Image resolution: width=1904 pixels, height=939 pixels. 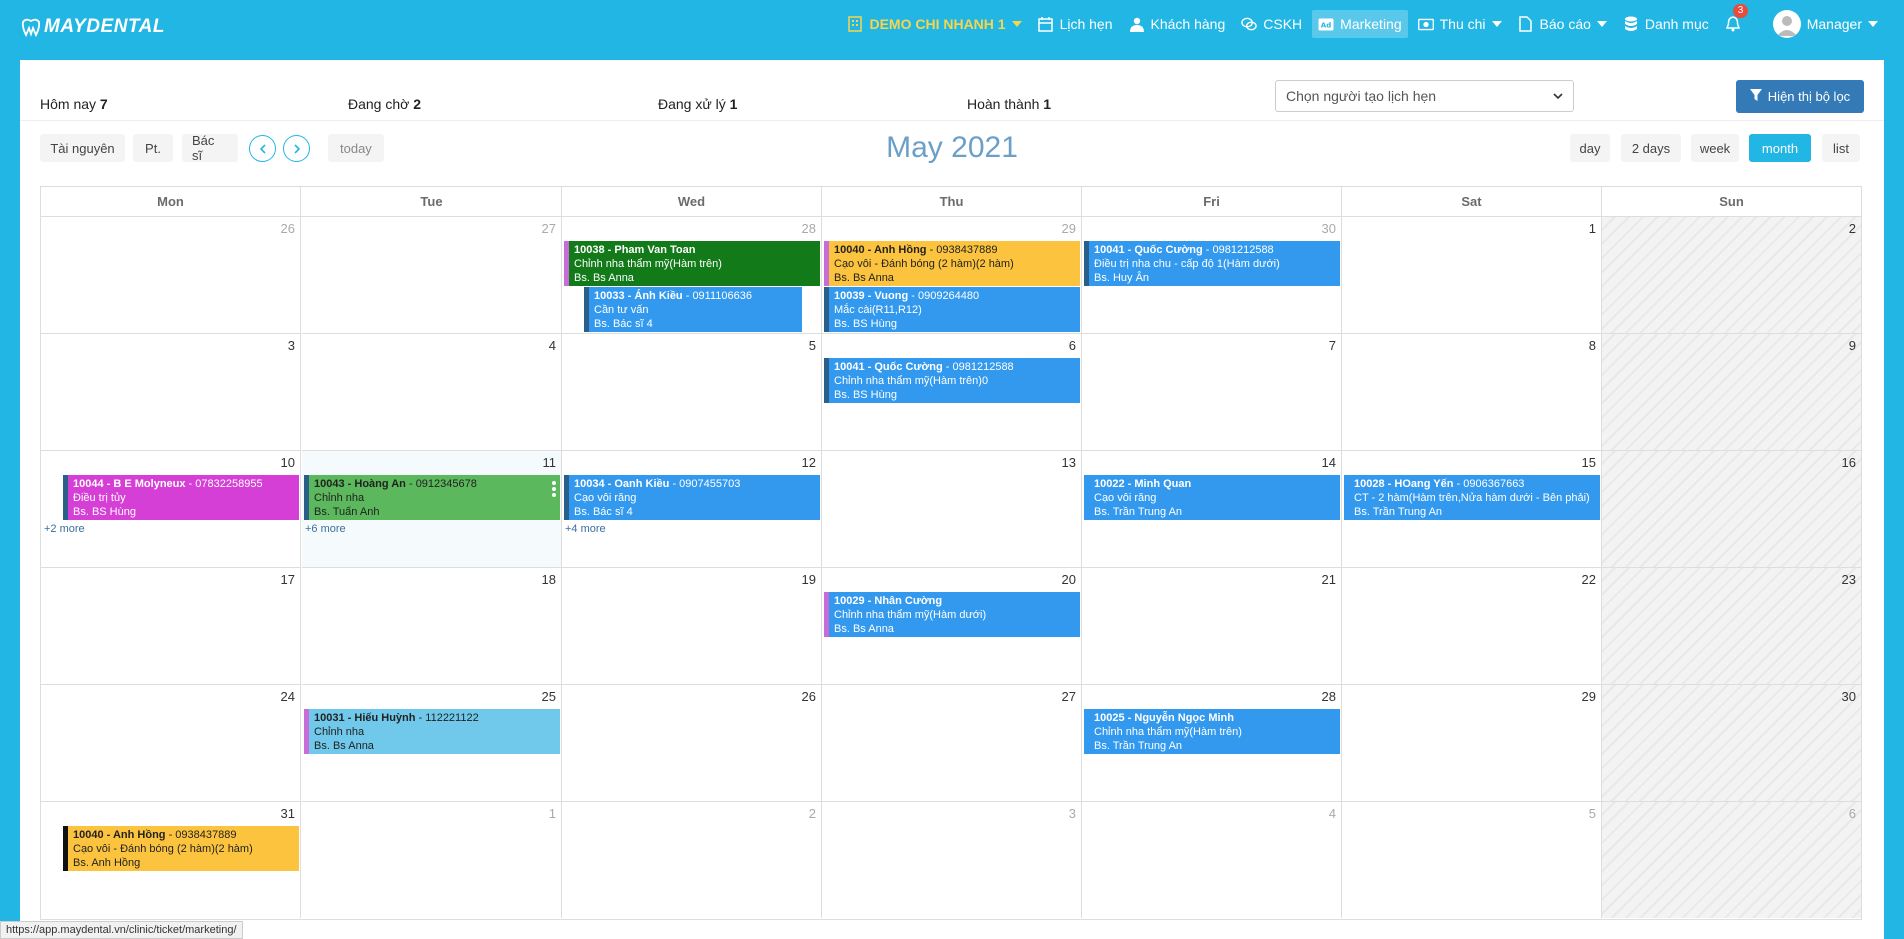 I want to click on more-events-link: +4 more, so click(x=585, y=529).